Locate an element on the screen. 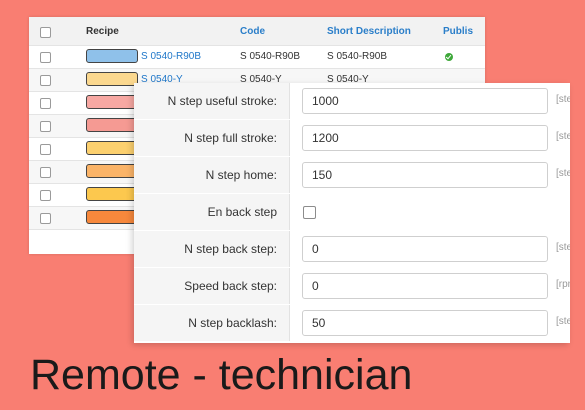 The height and width of the screenshot is (410, 585). useful-stroke-input: 1000 is located at coordinates (425, 101).